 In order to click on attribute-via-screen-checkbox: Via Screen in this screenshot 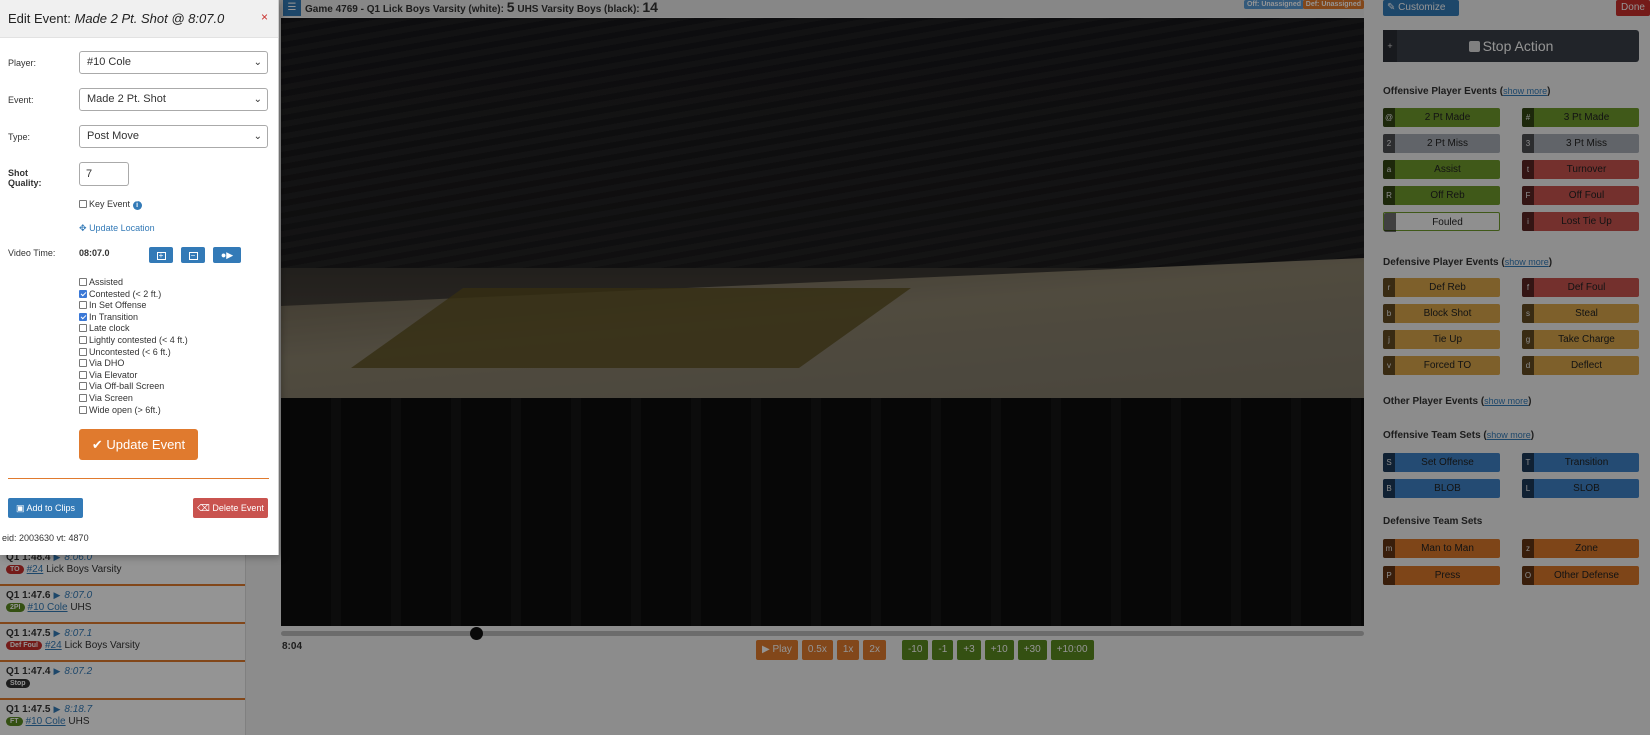, I will do `click(106, 398)`.